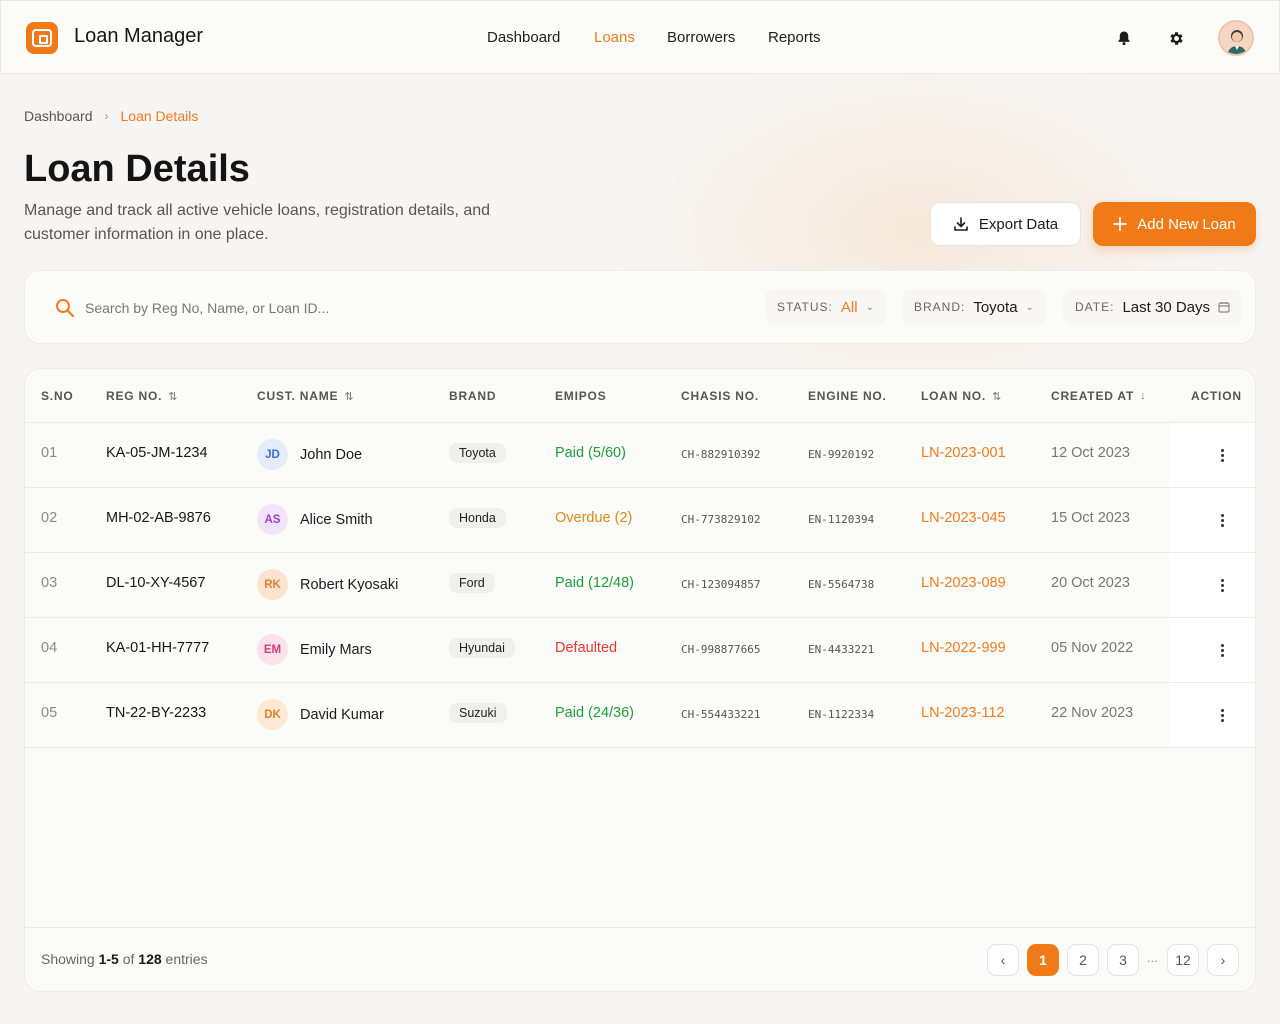 The image size is (1280, 1024). I want to click on cell-sno: 02, so click(49, 518).